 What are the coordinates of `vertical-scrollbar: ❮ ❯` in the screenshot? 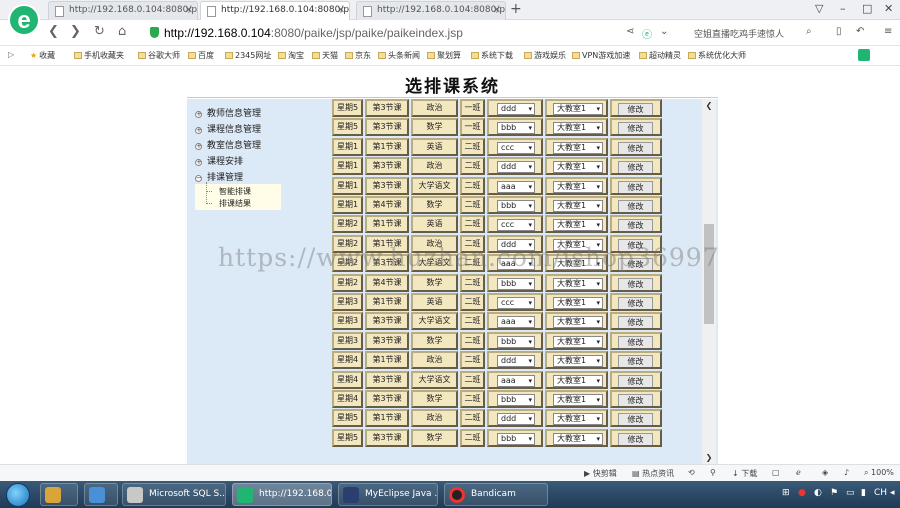 It's located at (709, 281).